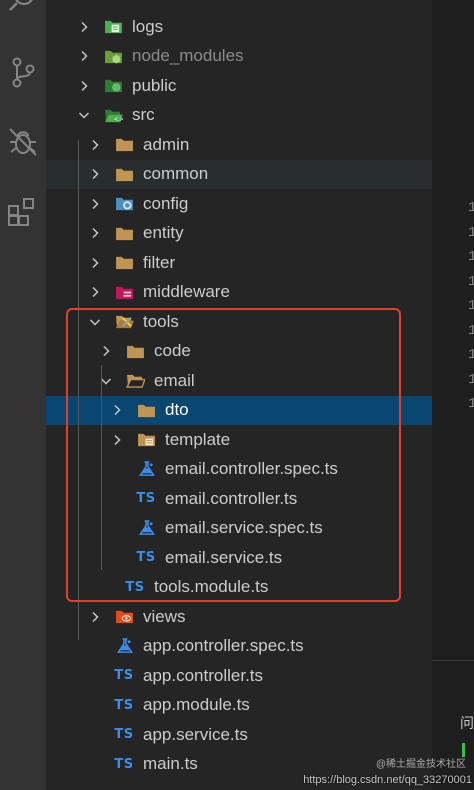 The image size is (474, 790). I want to click on editor-area: 1 1 1 1 1 1 1 1 1 问, so click(453, 395).